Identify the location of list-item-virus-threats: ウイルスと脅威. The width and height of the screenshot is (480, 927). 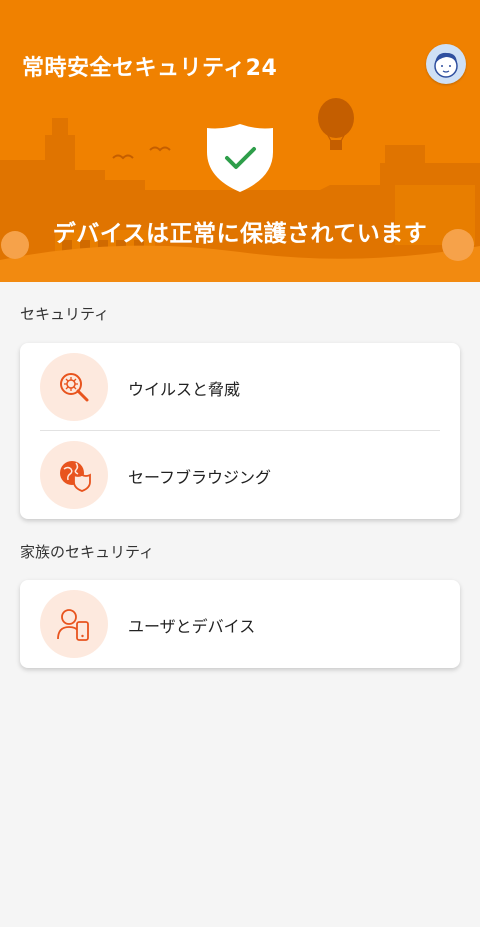
(240, 387).